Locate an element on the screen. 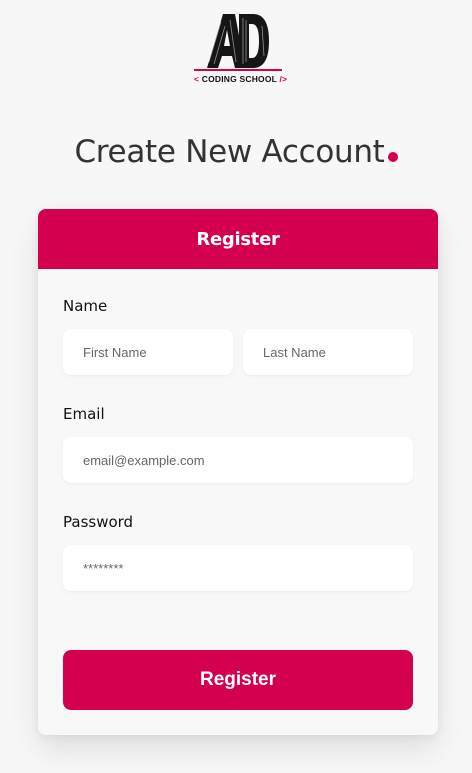  logo-caption: < CODING SCHOOL /> is located at coordinates (240, 79).